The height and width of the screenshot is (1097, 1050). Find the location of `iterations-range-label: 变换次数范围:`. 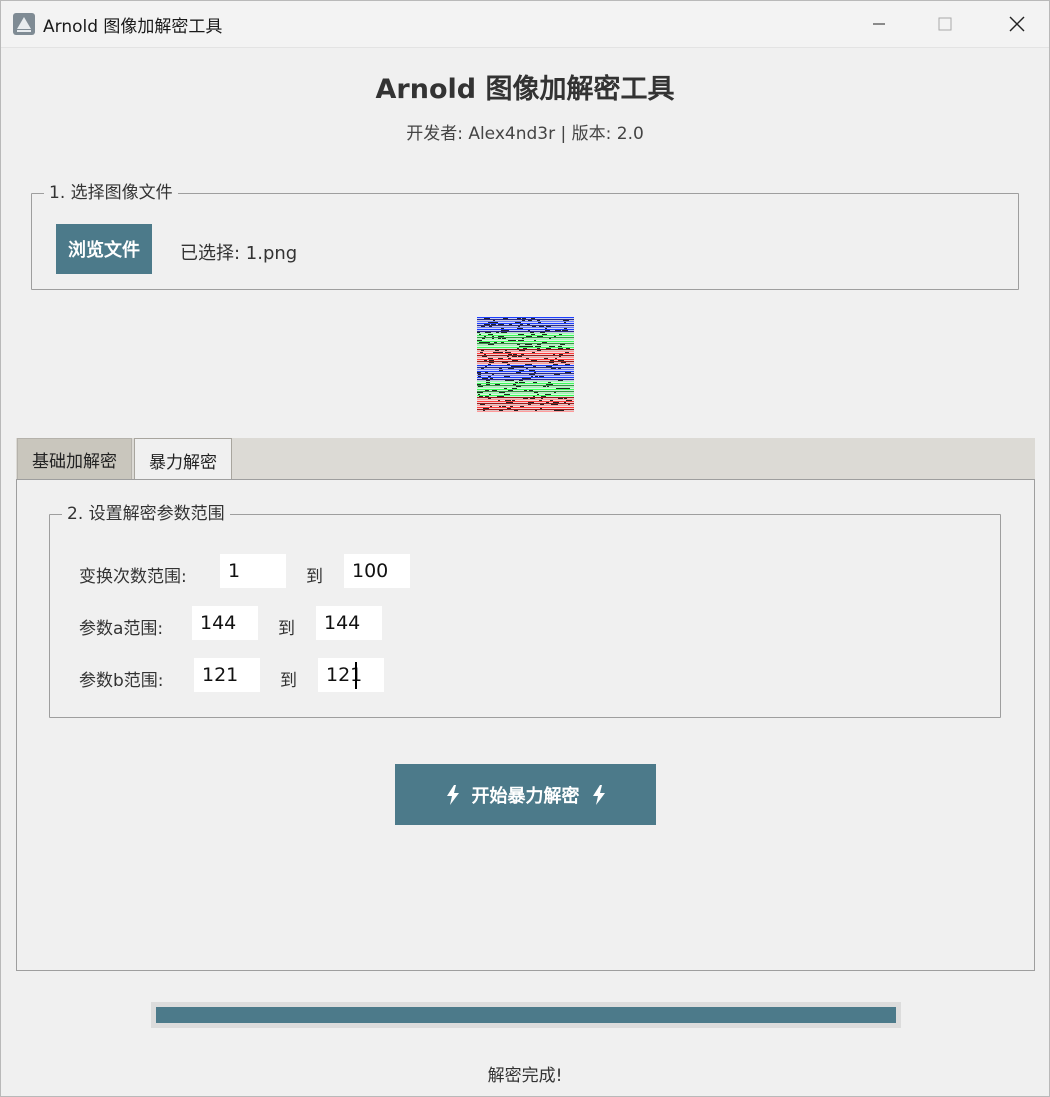

iterations-range-label: 变换次数范围: is located at coordinates (133, 577).